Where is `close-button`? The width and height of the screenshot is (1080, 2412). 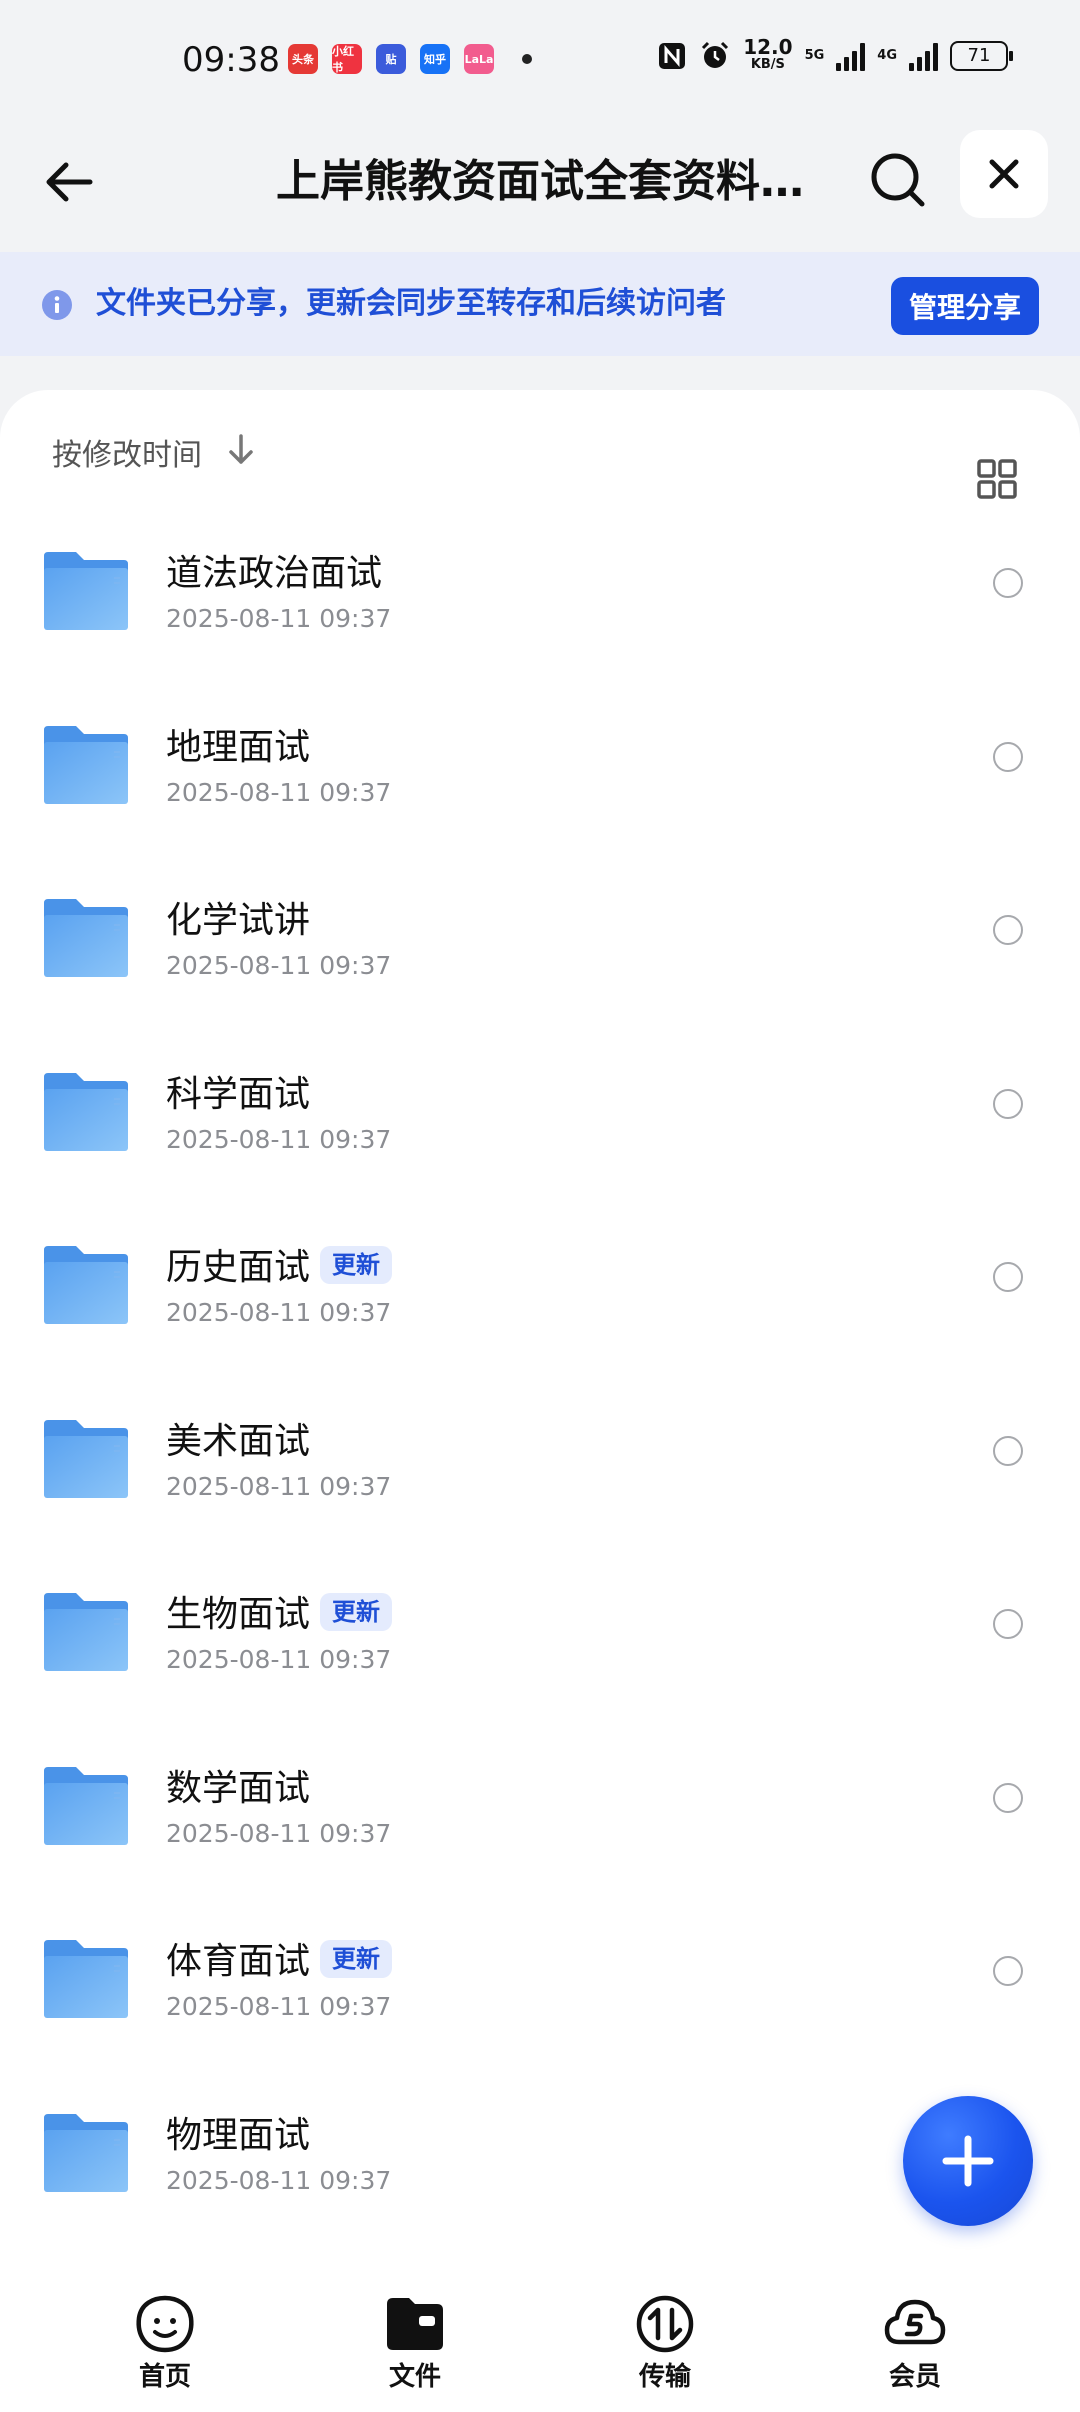 close-button is located at coordinates (1004, 174).